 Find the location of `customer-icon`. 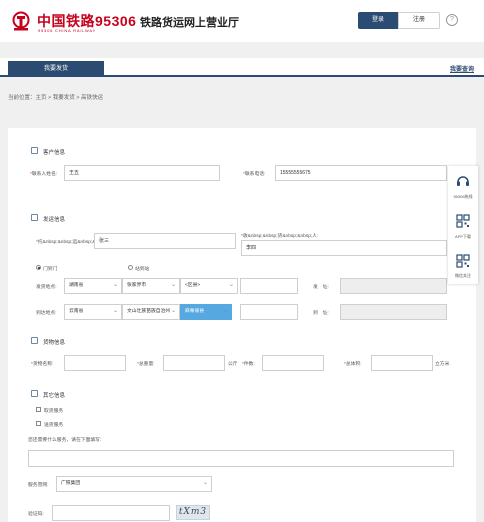

customer-icon is located at coordinates (34, 150).